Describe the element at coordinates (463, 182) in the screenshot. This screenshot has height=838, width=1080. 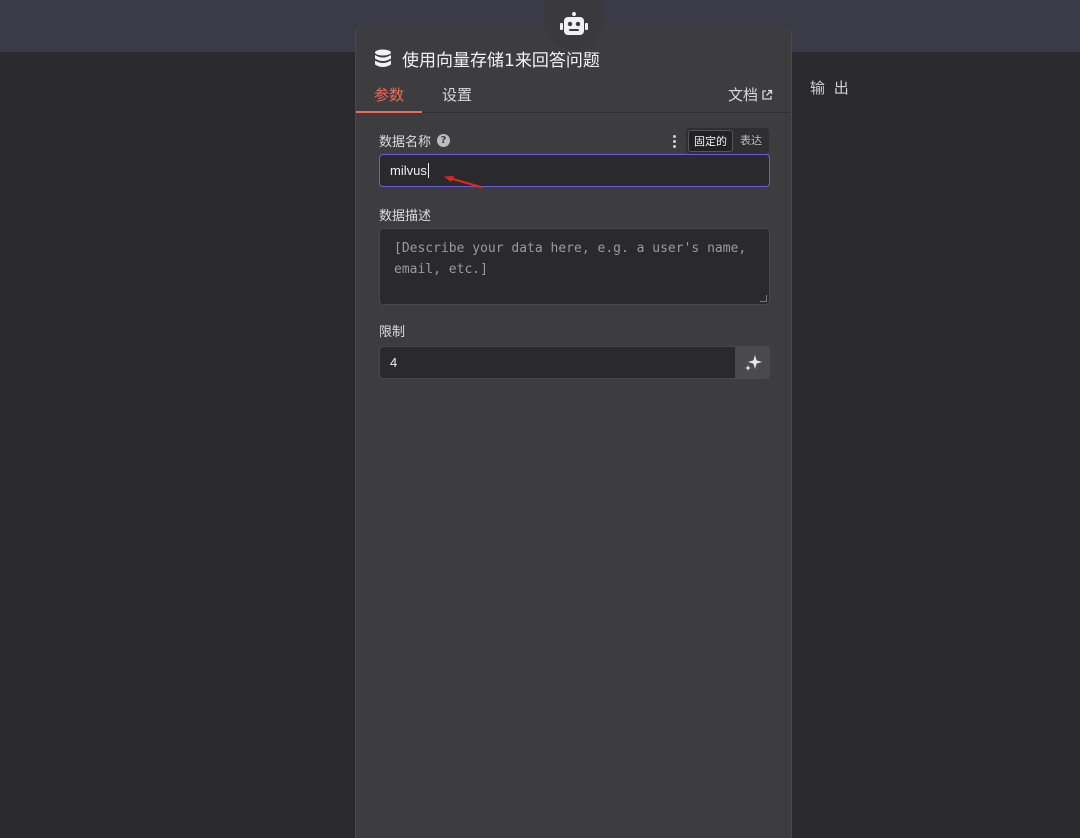
I see `annotation-arrow` at that location.